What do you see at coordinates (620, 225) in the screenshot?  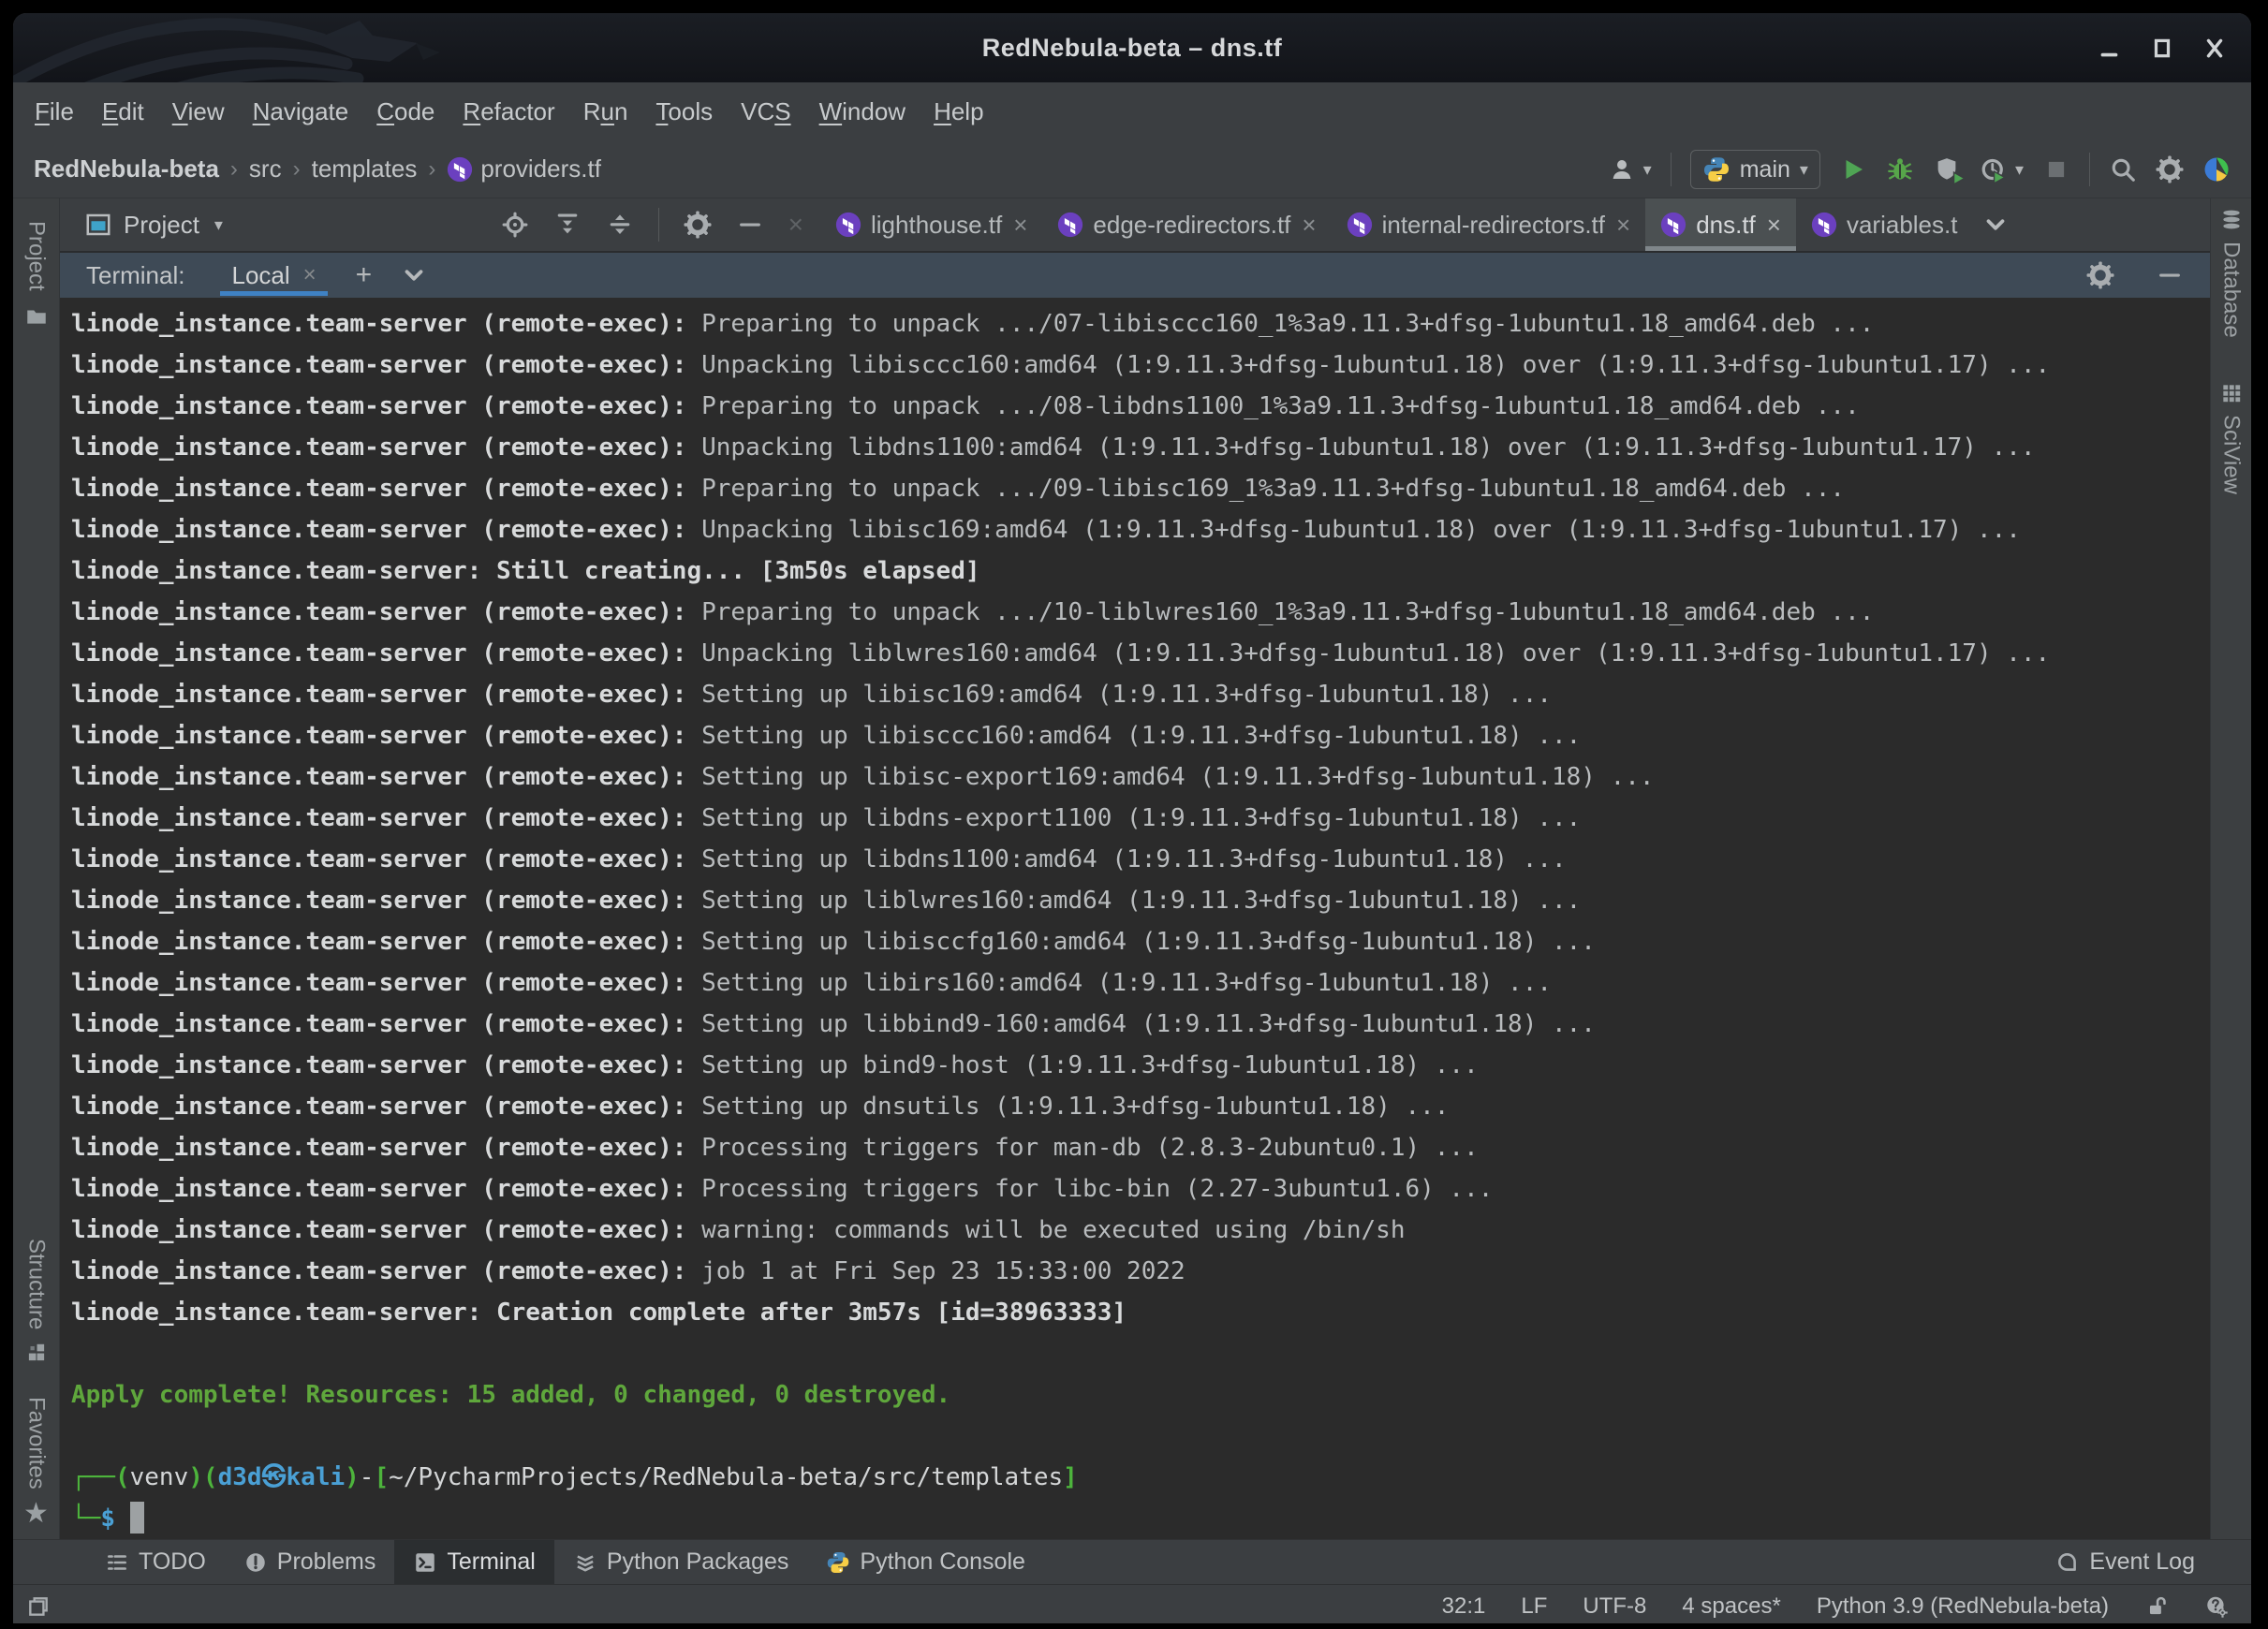 I see `collapse-all-icon` at bounding box center [620, 225].